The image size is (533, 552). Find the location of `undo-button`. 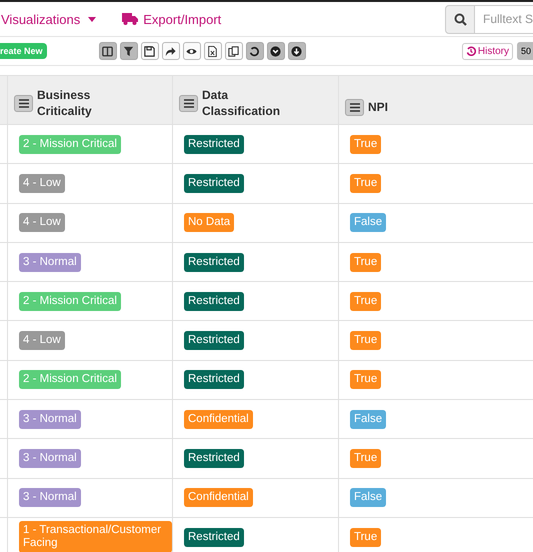

undo-button is located at coordinates (255, 51).